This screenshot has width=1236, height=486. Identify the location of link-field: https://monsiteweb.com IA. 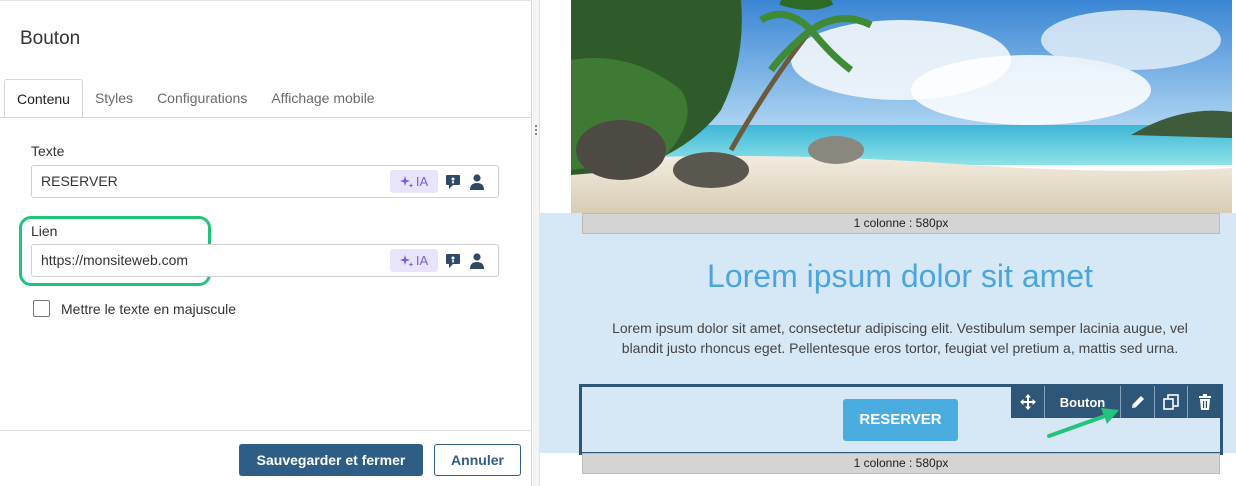
(265, 260).